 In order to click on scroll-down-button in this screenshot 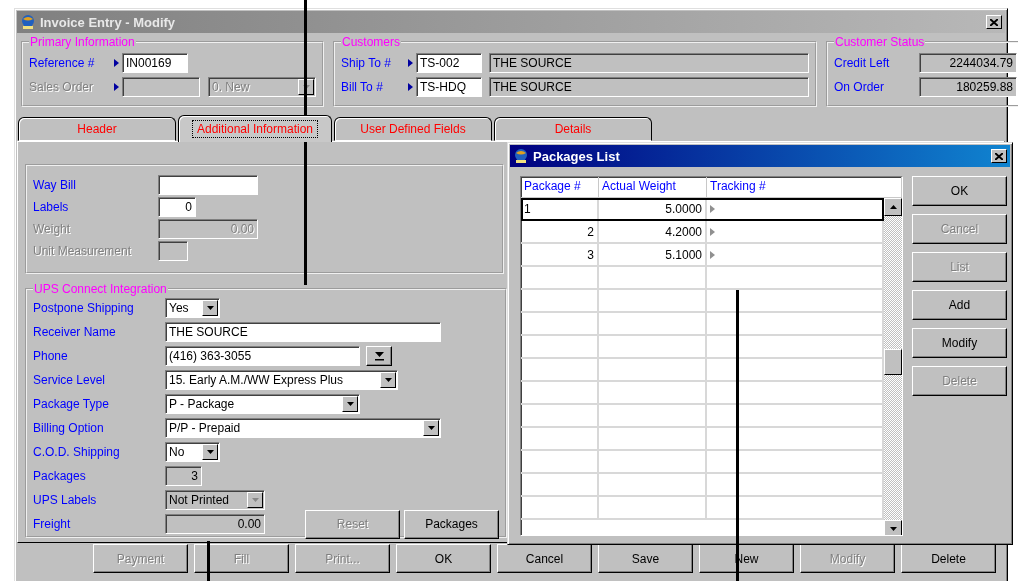, I will do `click(893, 527)`.